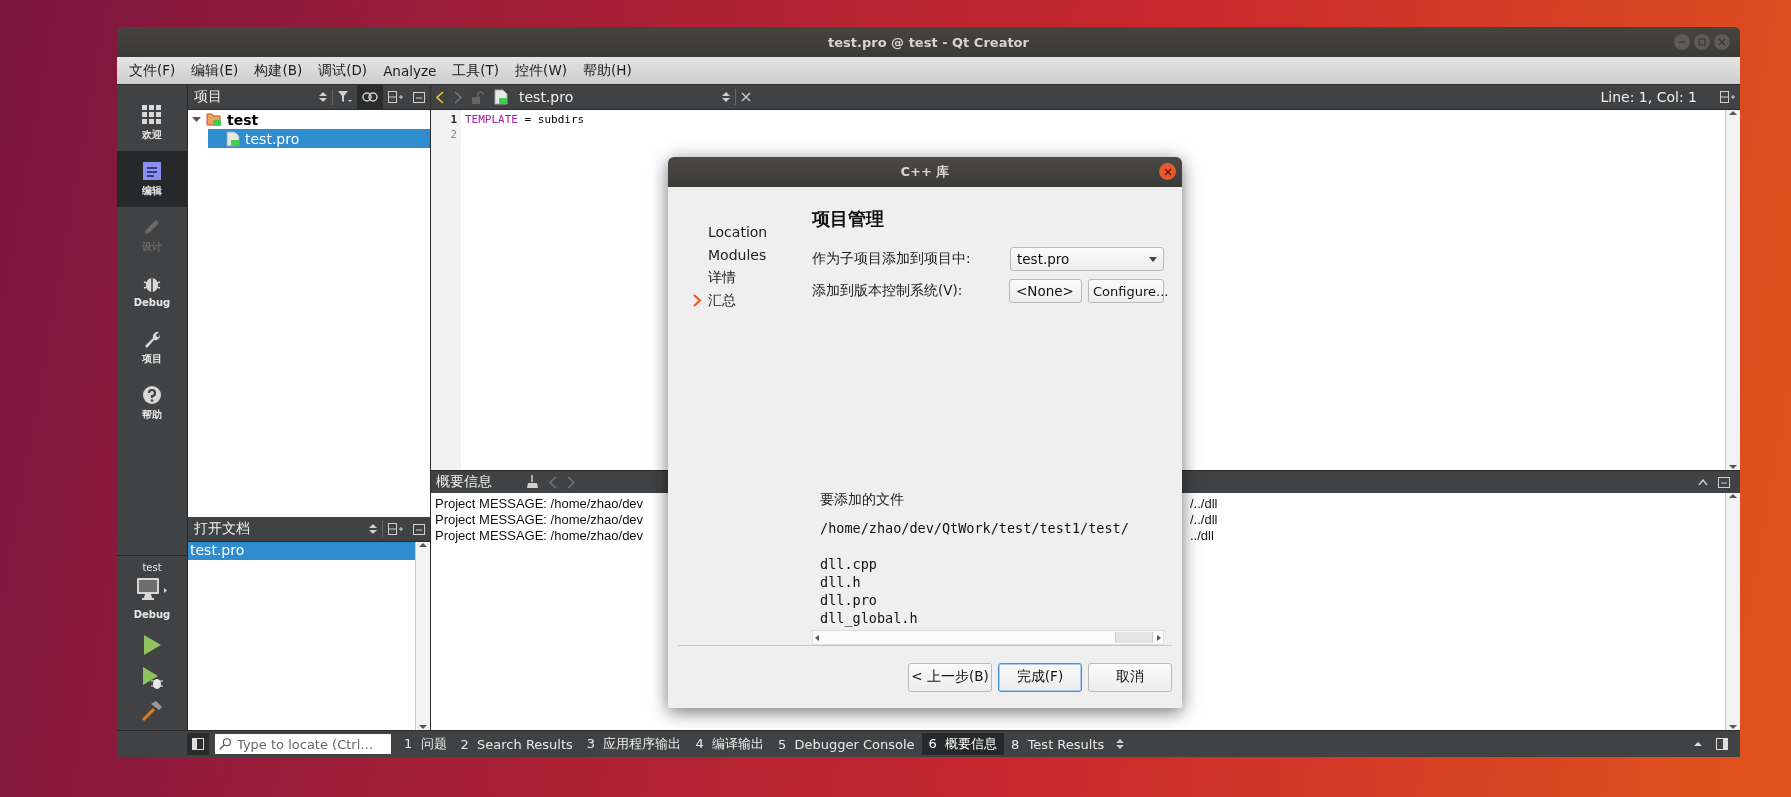 This screenshot has height=797, width=1791. What do you see at coordinates (1202, 535) in the screenshot?
I see `output-text: ../dll` at bounding box center [1202, 535].